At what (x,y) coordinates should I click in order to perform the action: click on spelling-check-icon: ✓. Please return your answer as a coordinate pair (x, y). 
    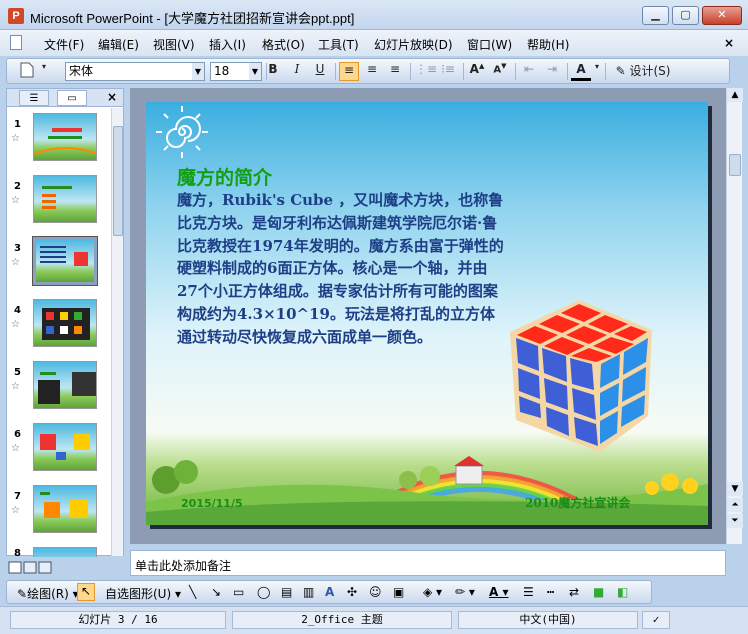
    Looking at the image, I should click on (656, 620).